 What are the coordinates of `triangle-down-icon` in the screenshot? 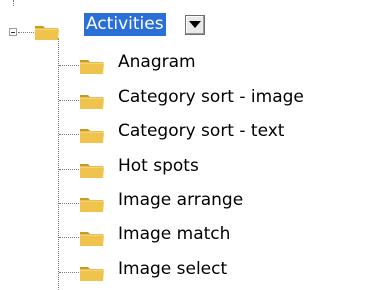 It's located at (195, 24).